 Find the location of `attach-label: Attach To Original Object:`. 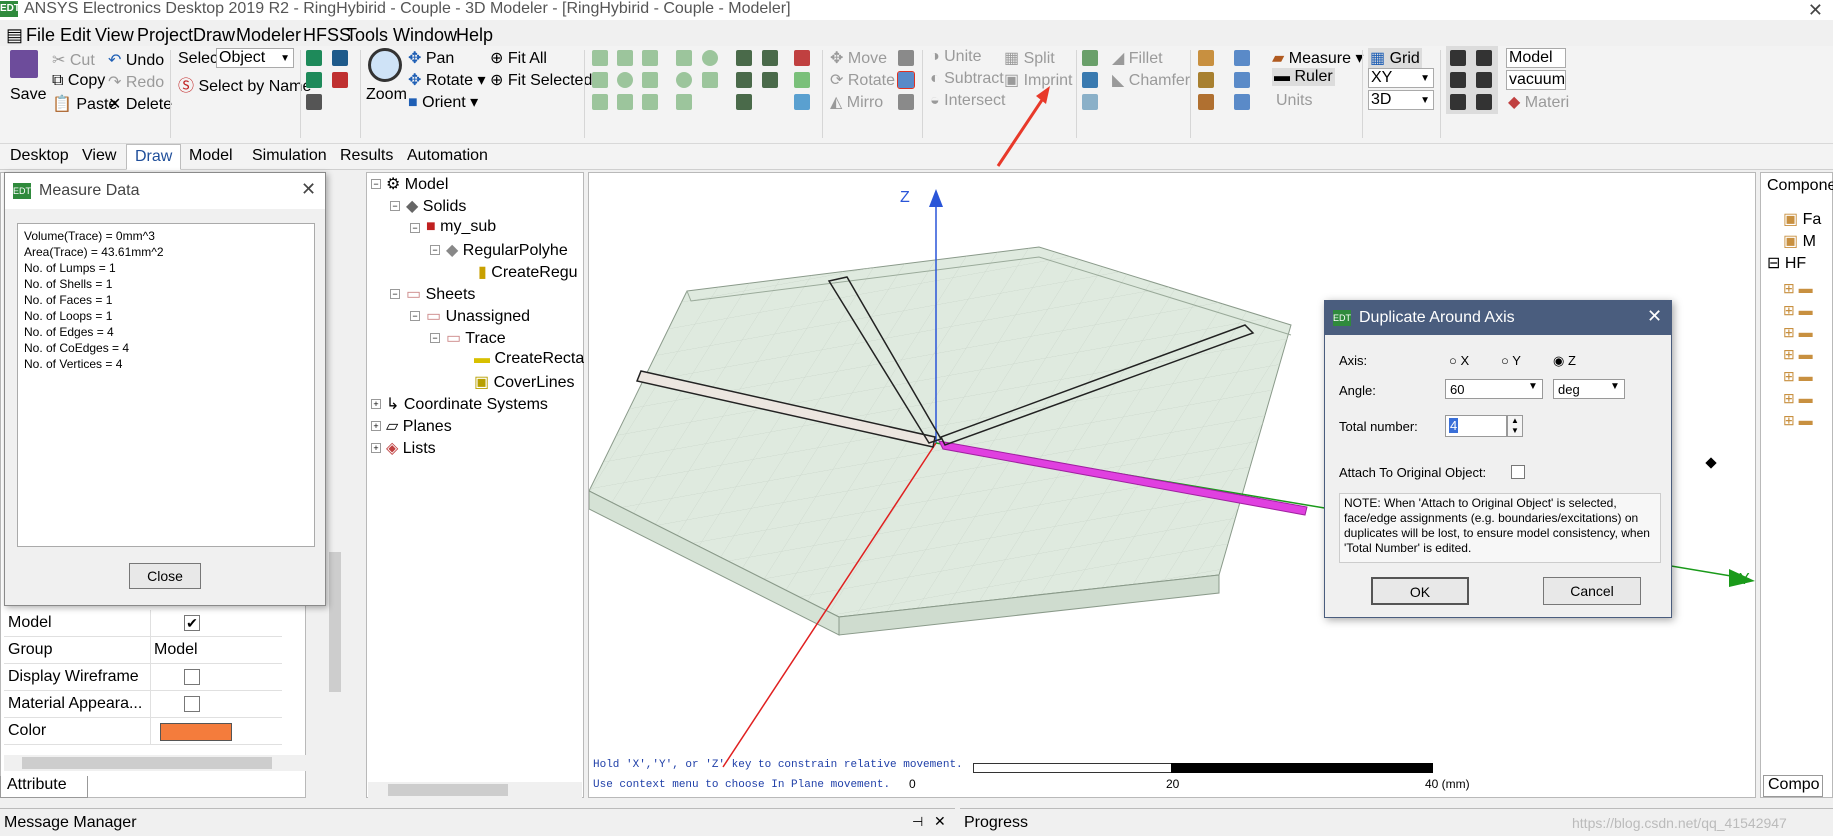

attach-label: Attach To Original Object: is located at coordinates (1413, 472).